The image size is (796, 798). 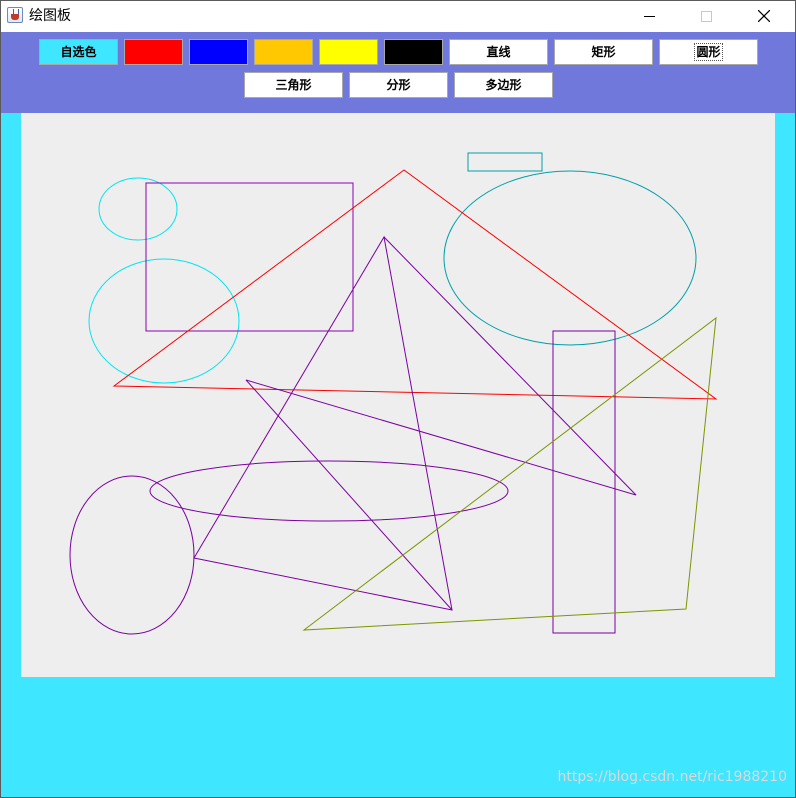 What do you see at coordinates (398, 16) in the screenshot?
I see `title-bar: 绘图板` at bounding box center [398, 16].